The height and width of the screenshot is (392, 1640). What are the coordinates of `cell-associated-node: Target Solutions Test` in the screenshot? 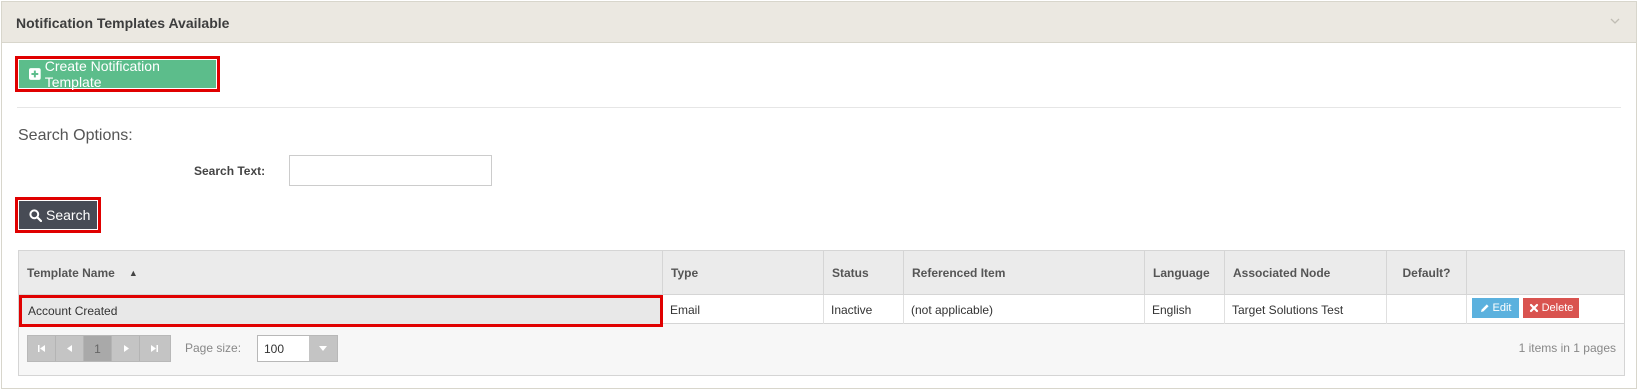 It's located at (1306, 309).